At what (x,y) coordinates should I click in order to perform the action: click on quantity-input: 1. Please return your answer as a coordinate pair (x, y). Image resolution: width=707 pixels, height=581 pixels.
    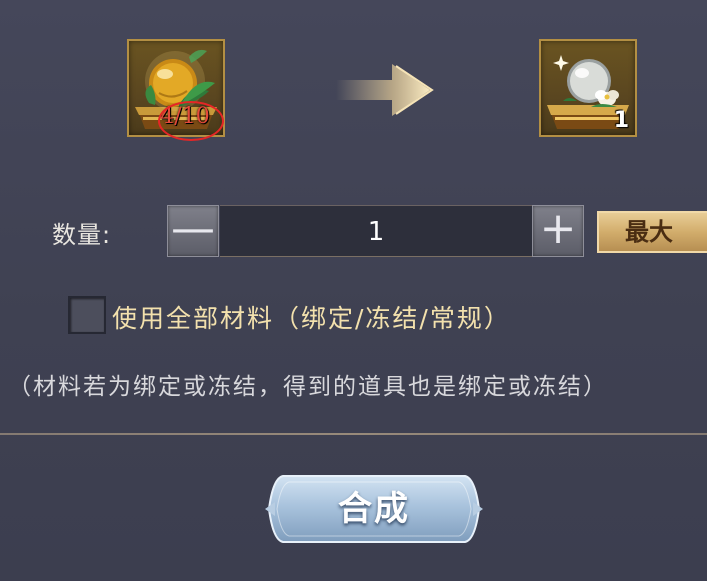
    Looking at the image, I should click on (376, 231).